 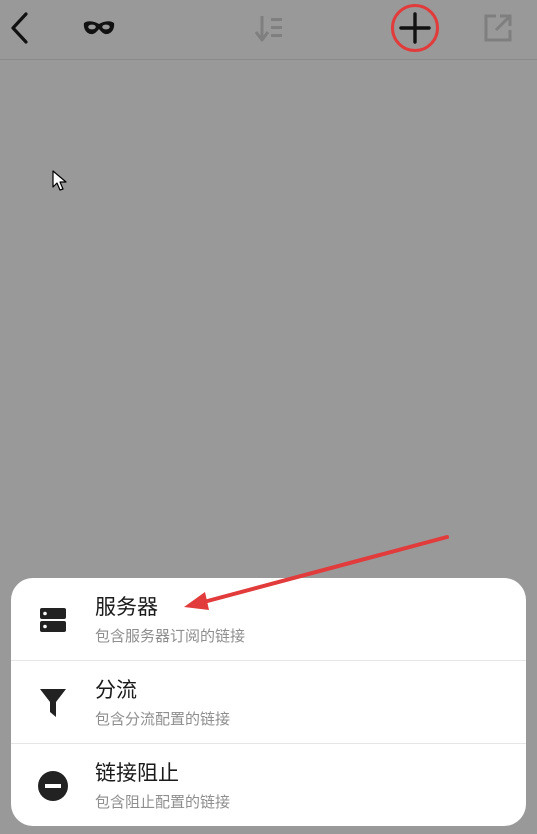 I want to click on toolbar, so click(x=268, y=30).